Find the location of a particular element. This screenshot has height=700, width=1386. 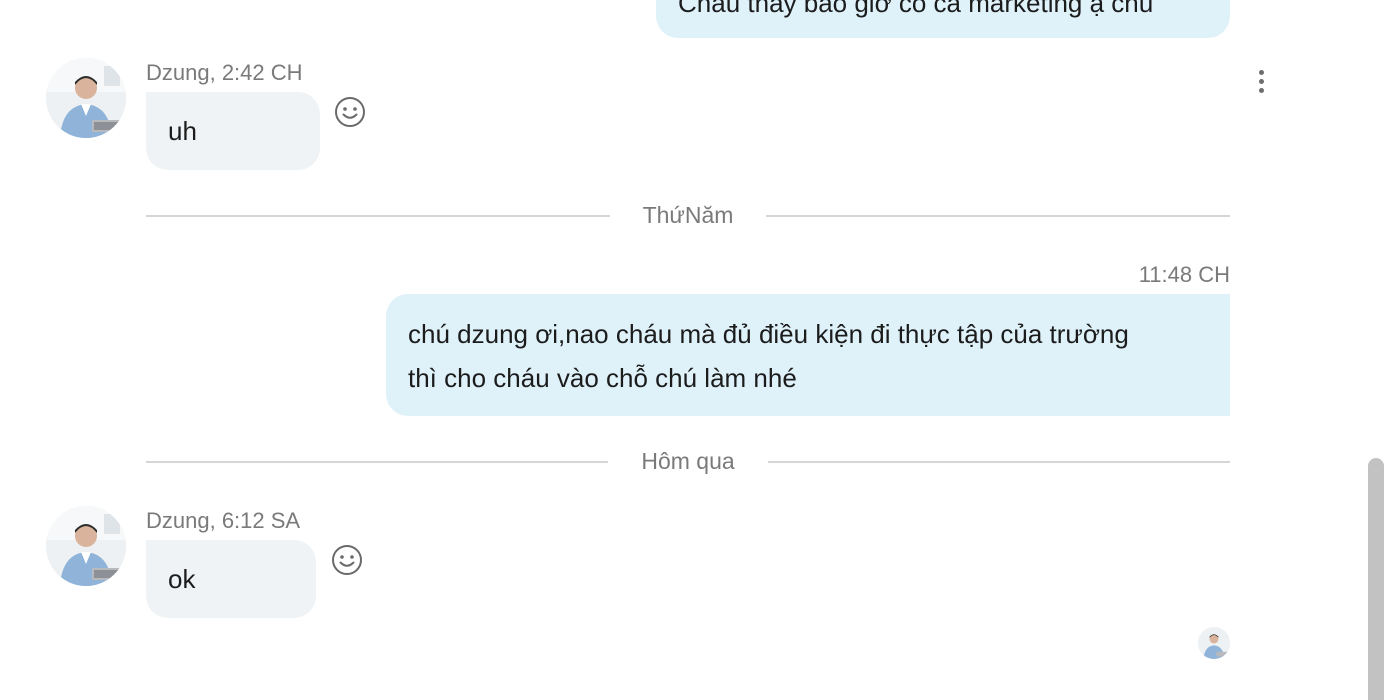

date-divider: Hôm qua is located at coordinates (688, 461).